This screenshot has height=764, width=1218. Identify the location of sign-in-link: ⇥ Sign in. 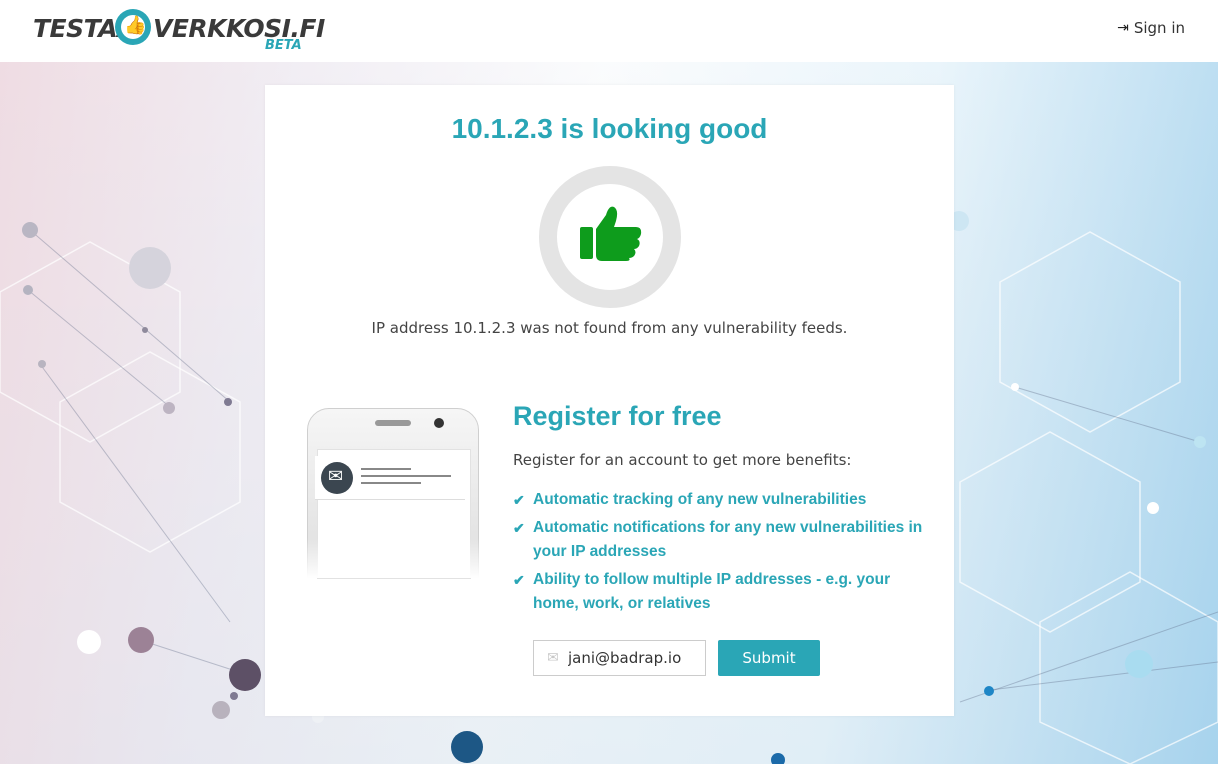
(1151, 28).